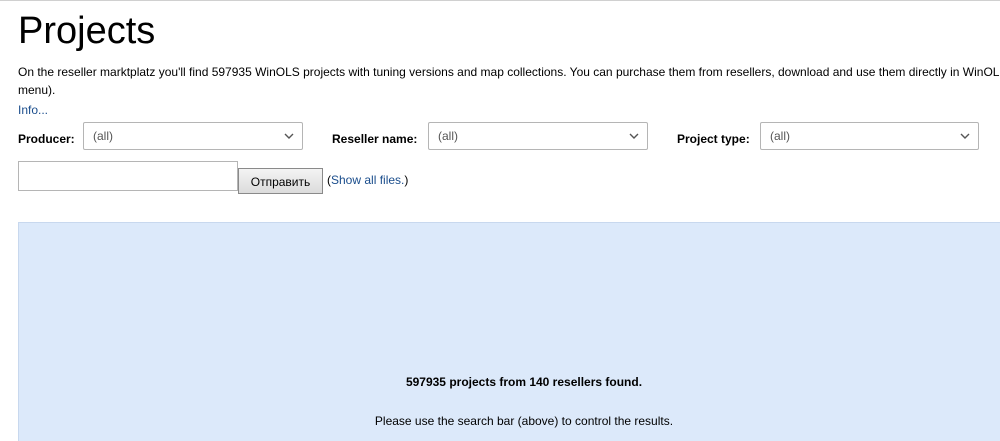 The image size is (1000, 441). I want to click on project-type-label: Project type:, so click(713, 139).